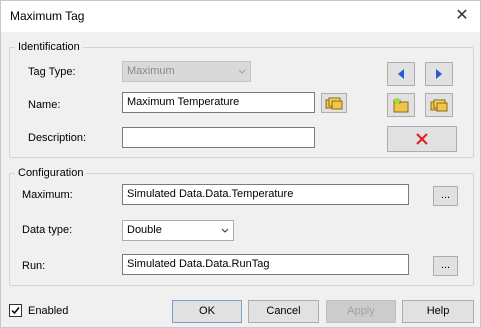 This screenshot has width=481, height=328. I want to click on new-folder-icon, so click(401, 105).